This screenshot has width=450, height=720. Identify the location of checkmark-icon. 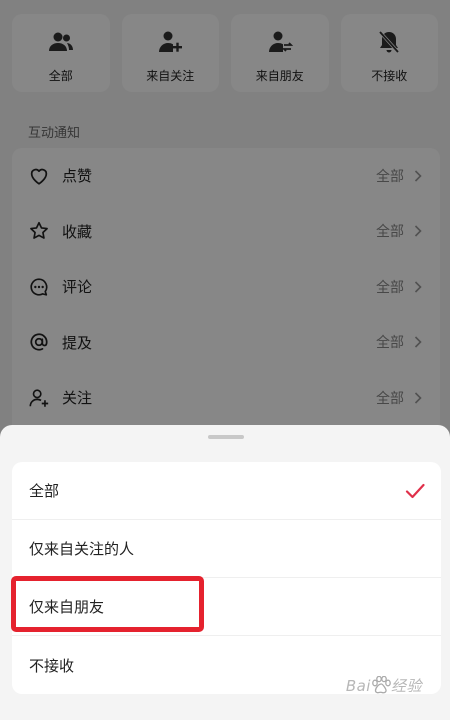
(415, 490).